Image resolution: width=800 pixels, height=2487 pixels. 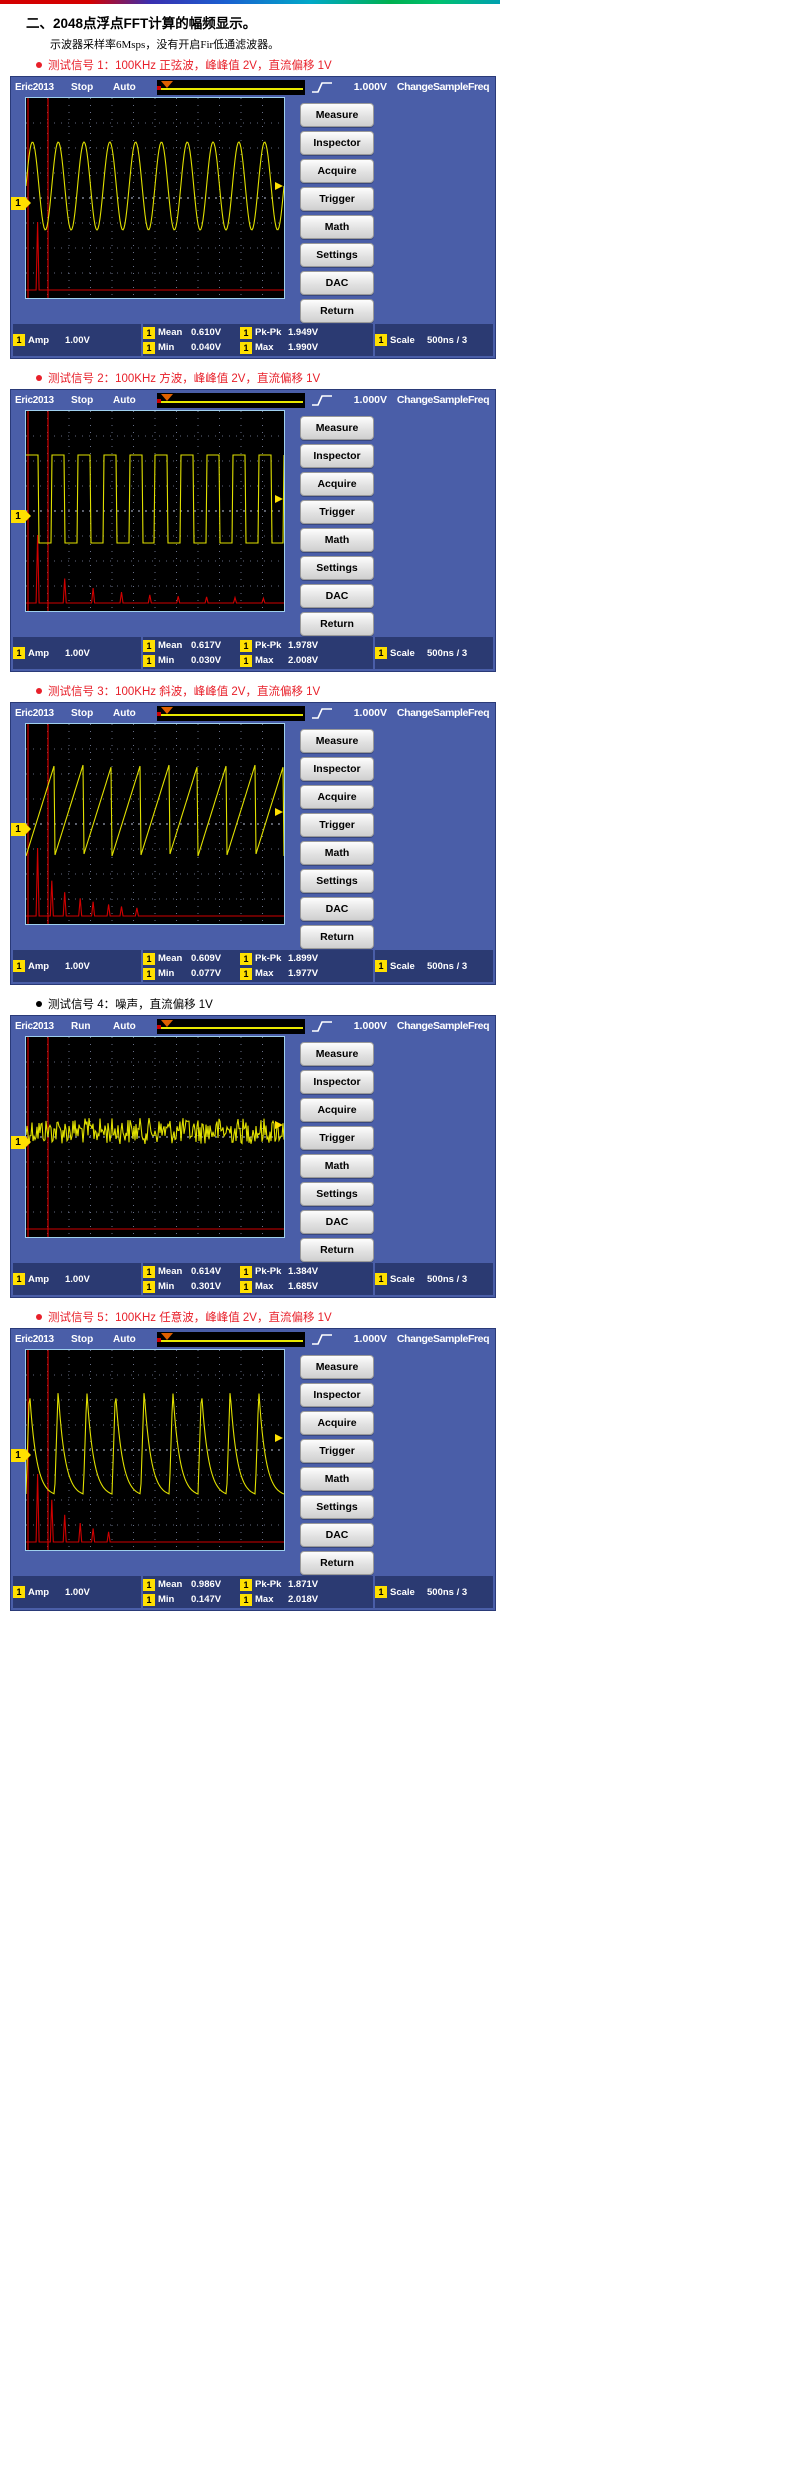 I want to click on mean-pkpk-row: 1 Mean 0.617V 1 Pk-Pk 1.978V, so click(x=258, y=646).